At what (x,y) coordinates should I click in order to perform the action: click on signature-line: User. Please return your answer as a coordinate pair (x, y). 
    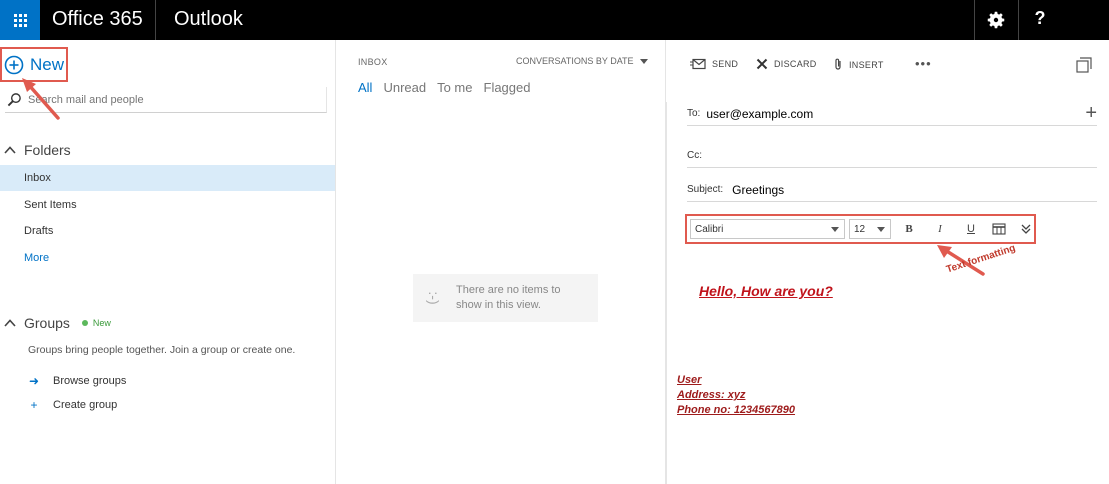
    Looking at the image, I should click on (689, 380).